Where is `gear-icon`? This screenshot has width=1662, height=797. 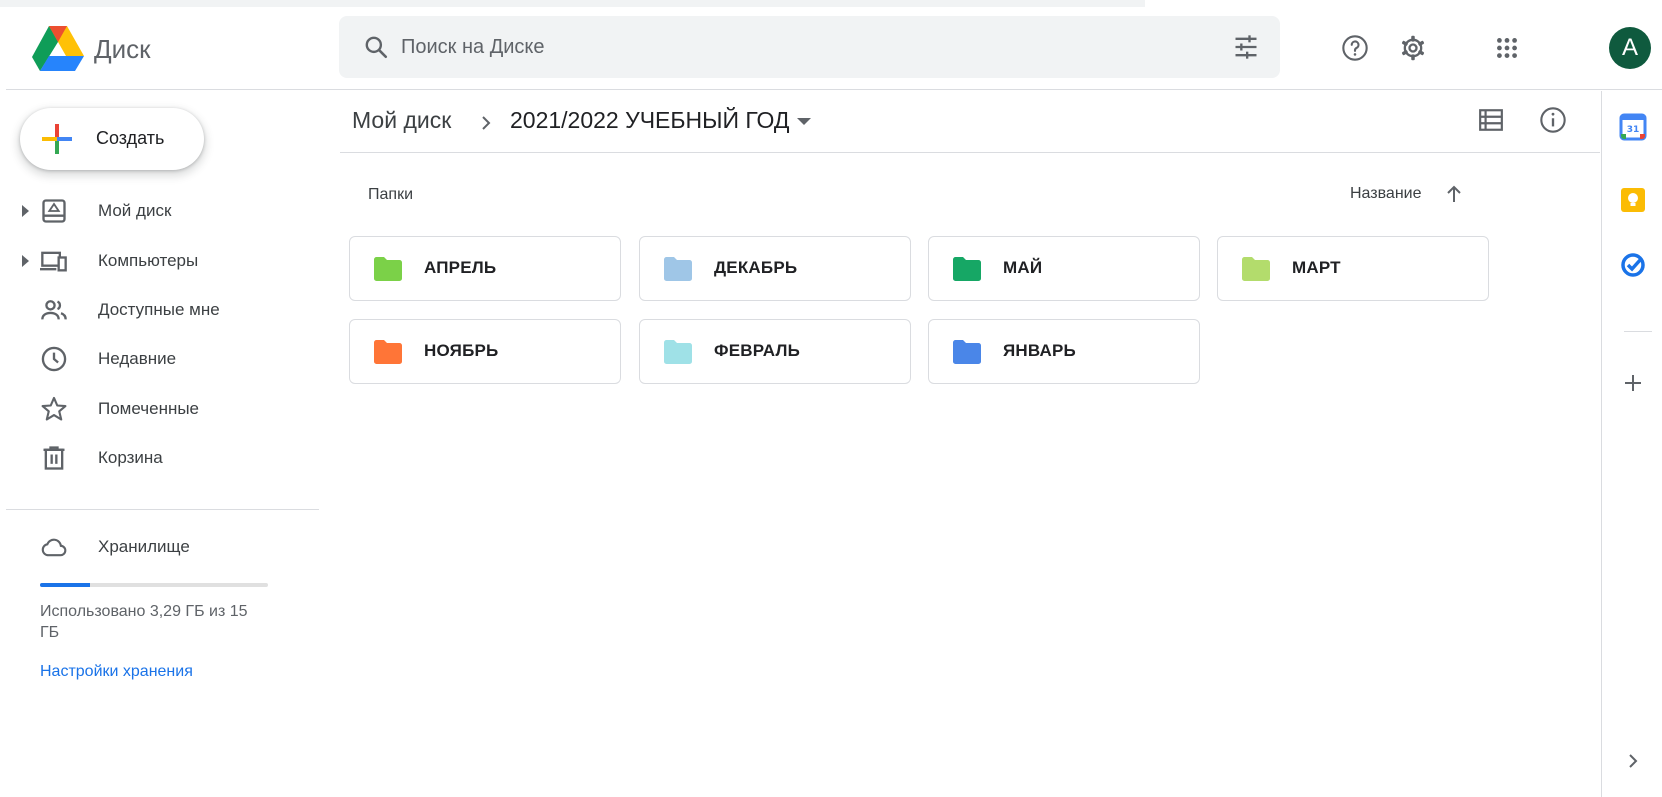 gear-icon is located at coordinates (1413, 48).